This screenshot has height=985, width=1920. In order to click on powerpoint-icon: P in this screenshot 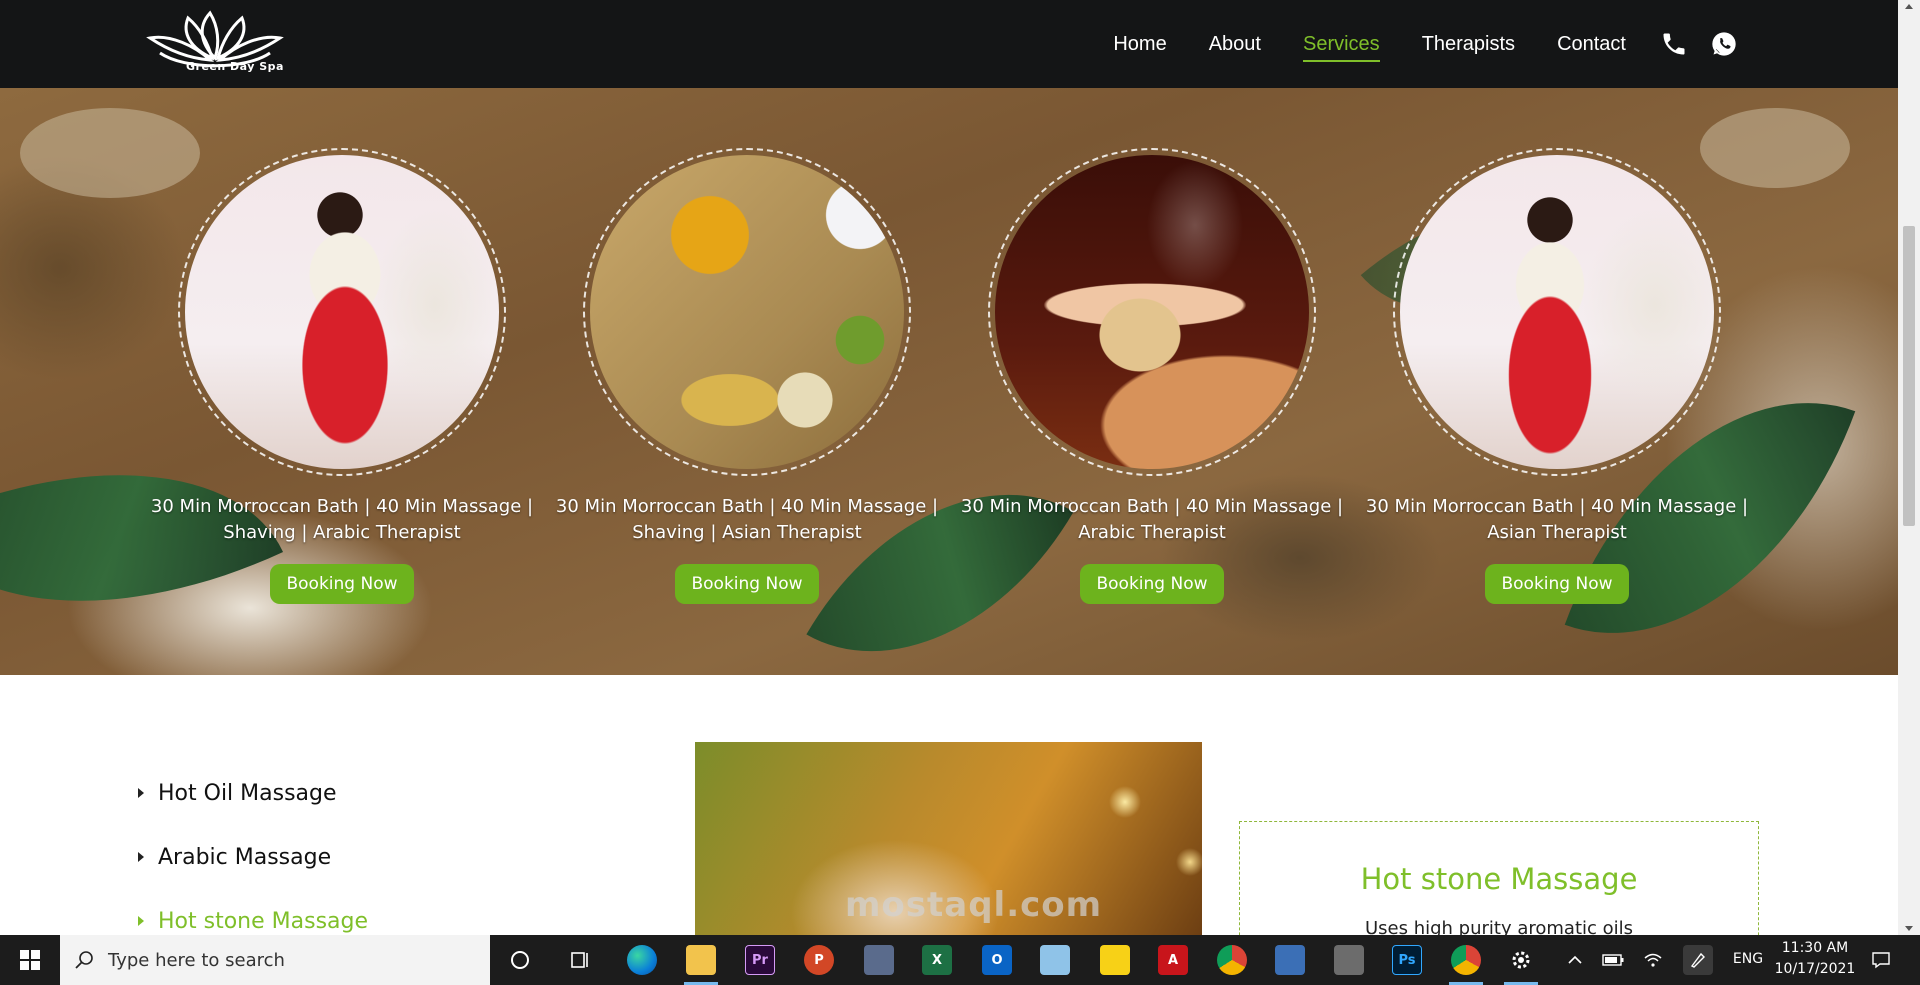, I will do `click(819, 960)`.